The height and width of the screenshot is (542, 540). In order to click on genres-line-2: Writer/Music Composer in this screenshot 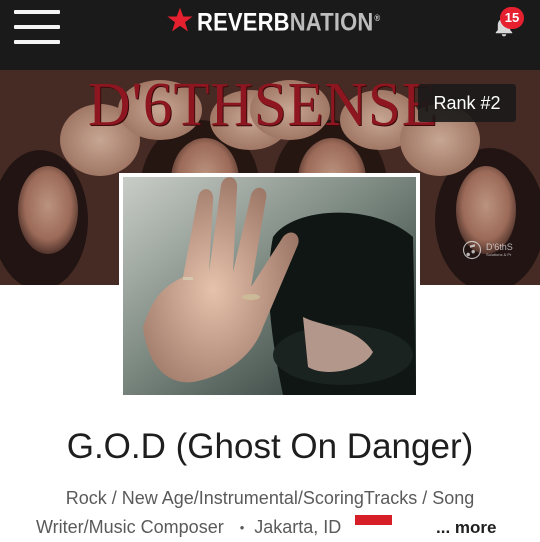, I will do `click(130, 527)`.